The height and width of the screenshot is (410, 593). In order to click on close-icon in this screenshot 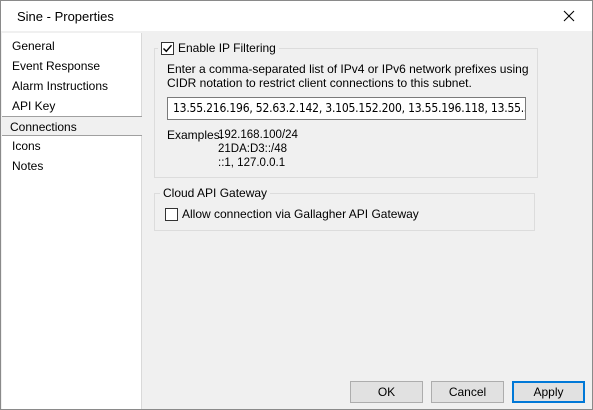, I will do `click(569, 16)`.